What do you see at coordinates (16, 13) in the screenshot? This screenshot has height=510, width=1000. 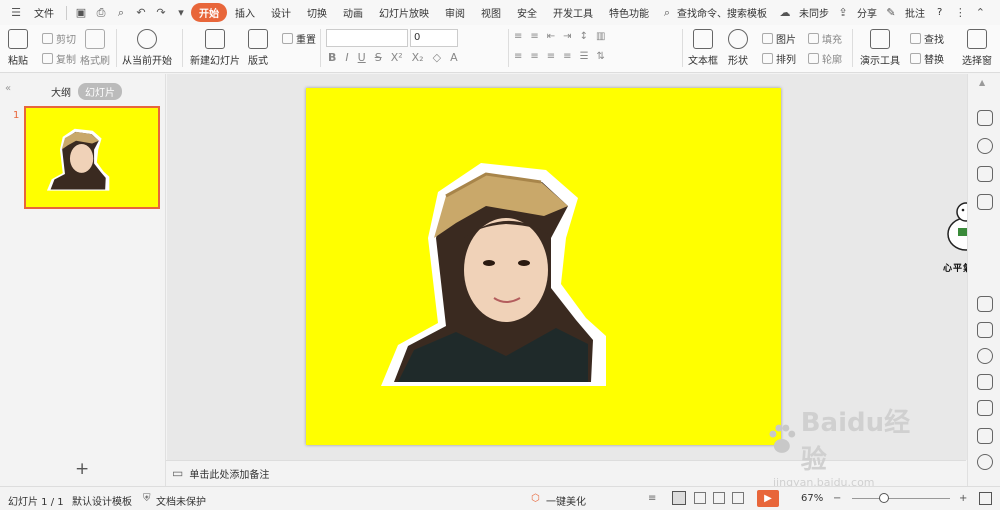 I see `hamburger-icon: ☰` at bounding box center [16, 13].